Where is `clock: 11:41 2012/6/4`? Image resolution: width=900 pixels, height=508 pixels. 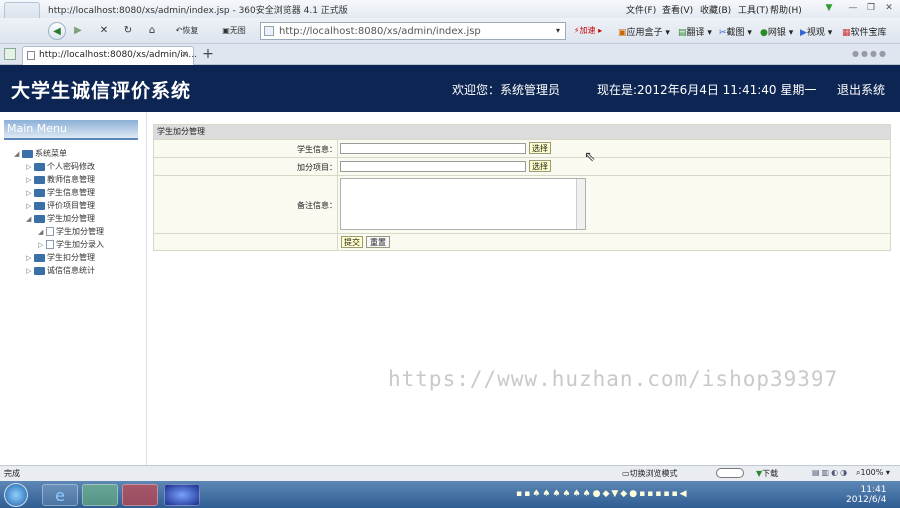
clock: 11:41 2012/6/4 is located at coordinates (866, 495).